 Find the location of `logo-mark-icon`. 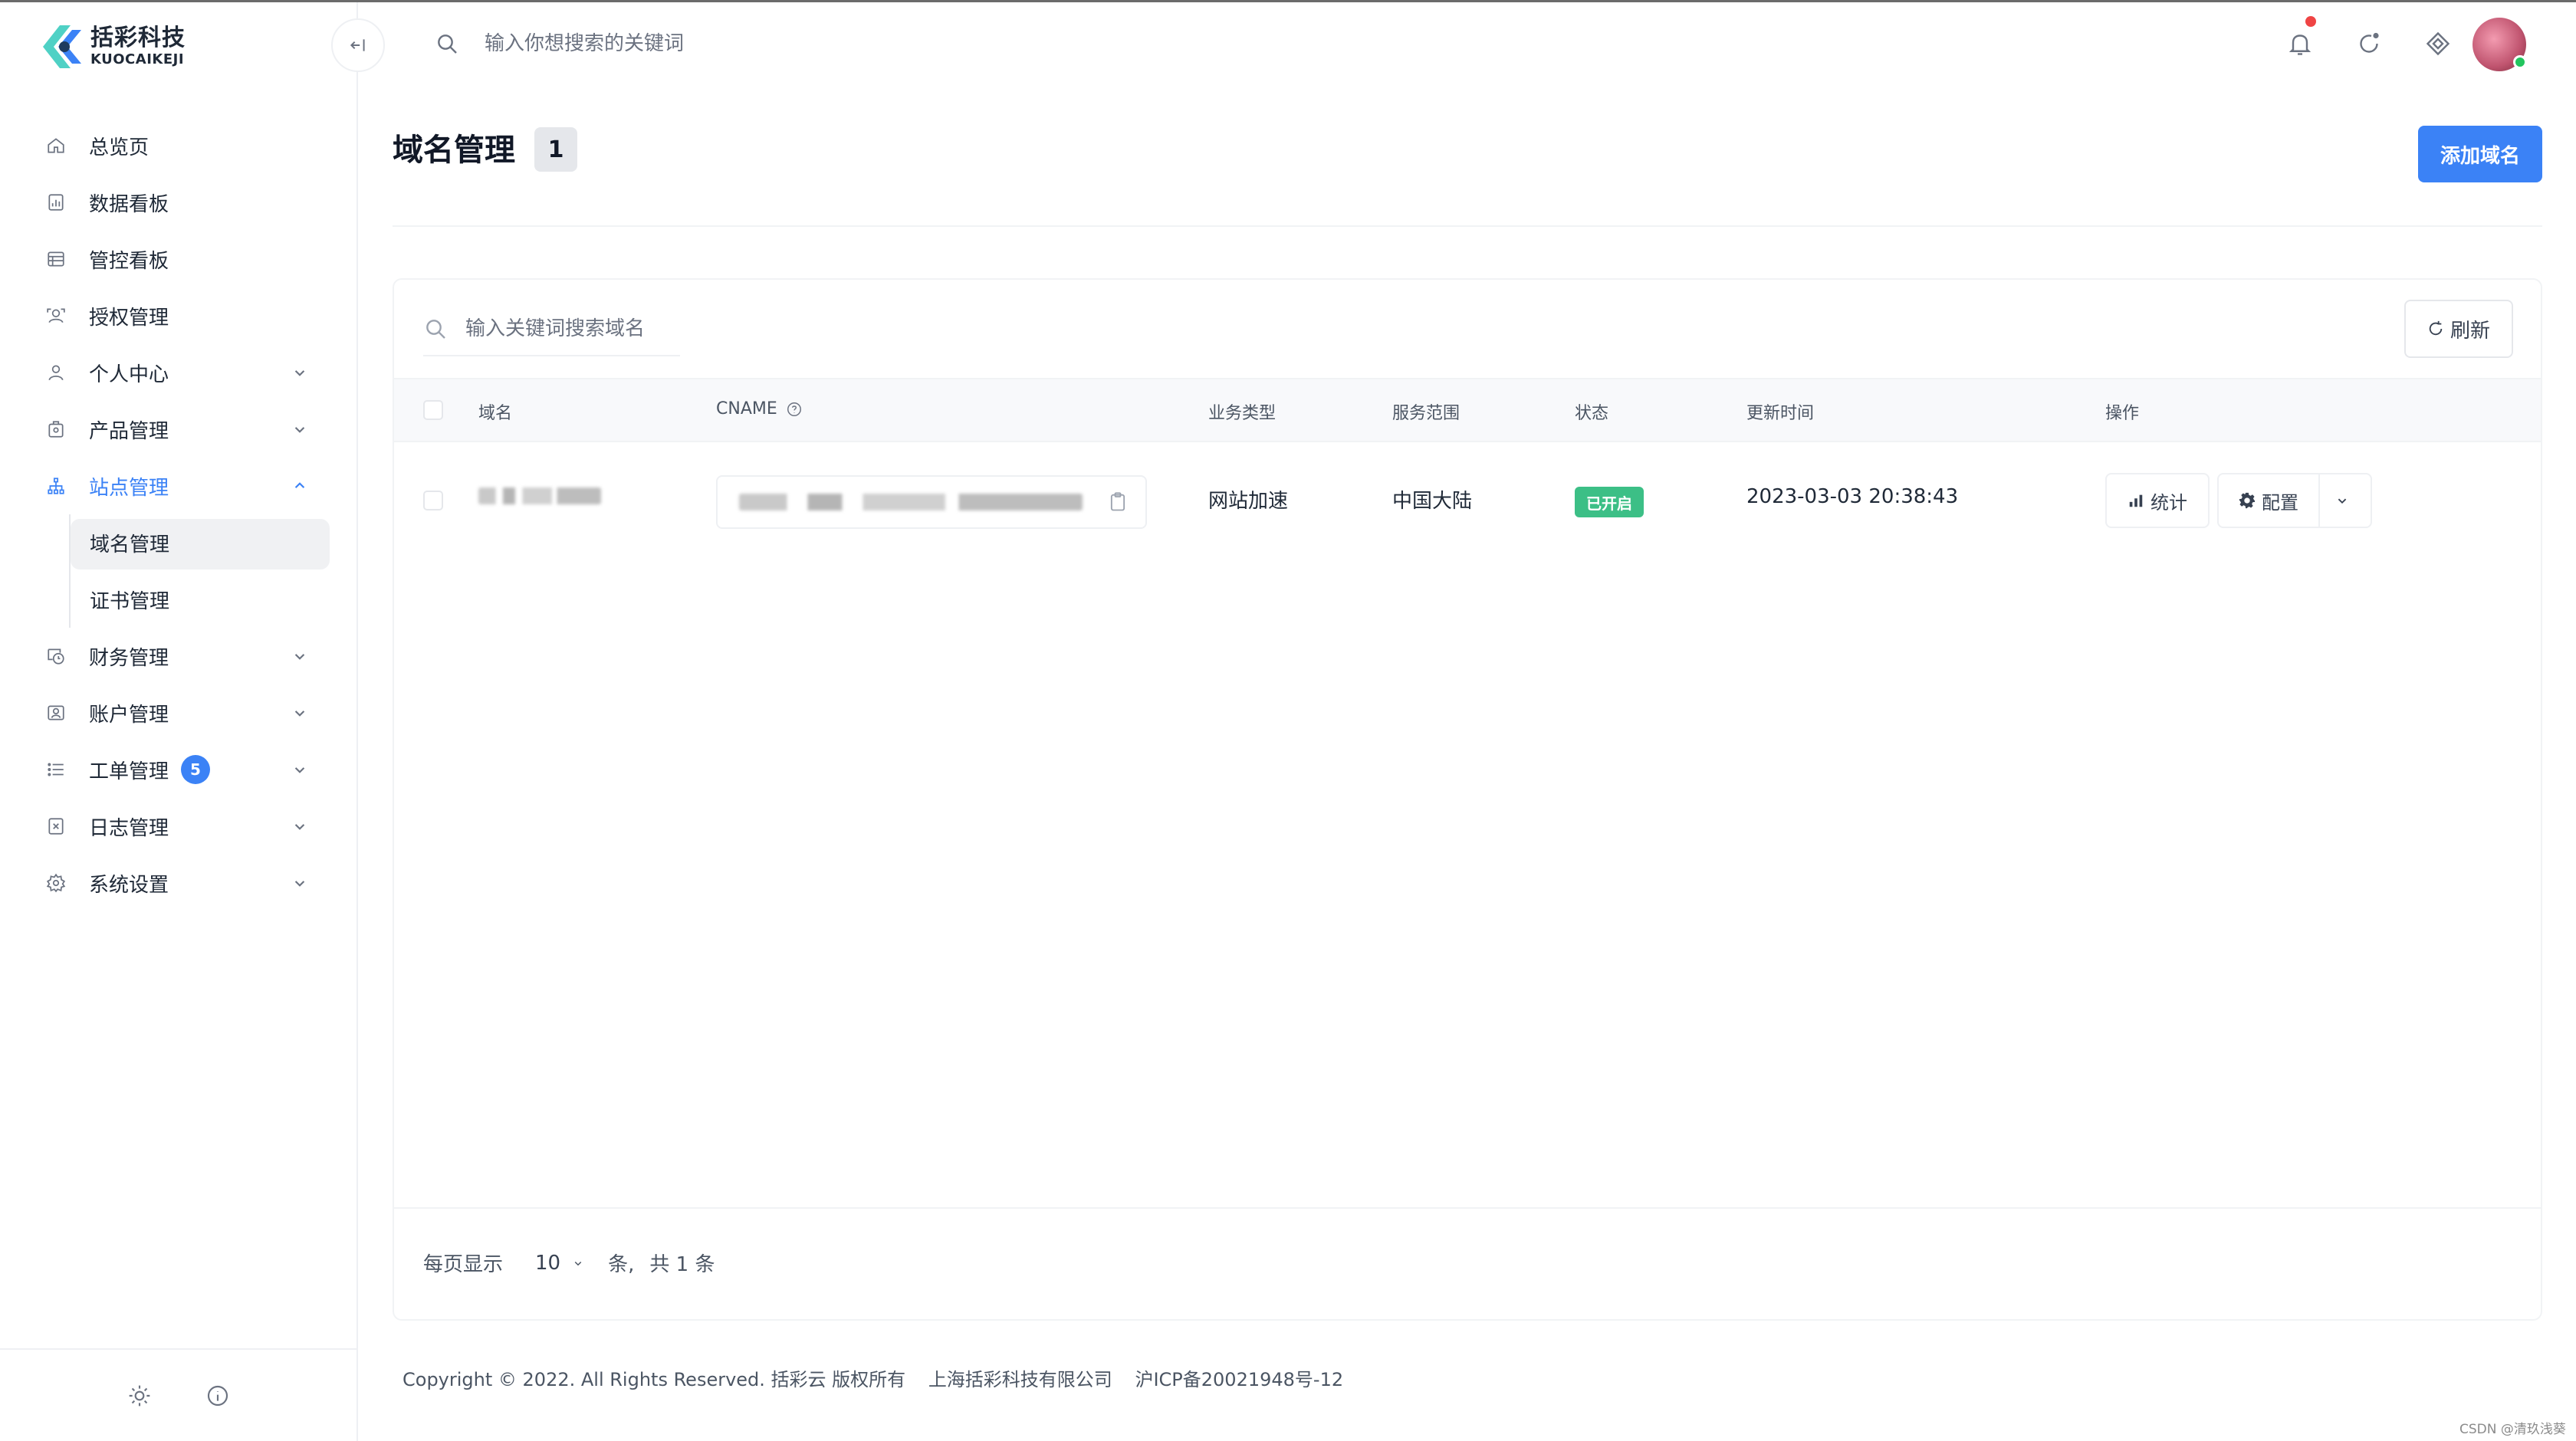

logo-mark-icon is located at coordinates (62, 46).